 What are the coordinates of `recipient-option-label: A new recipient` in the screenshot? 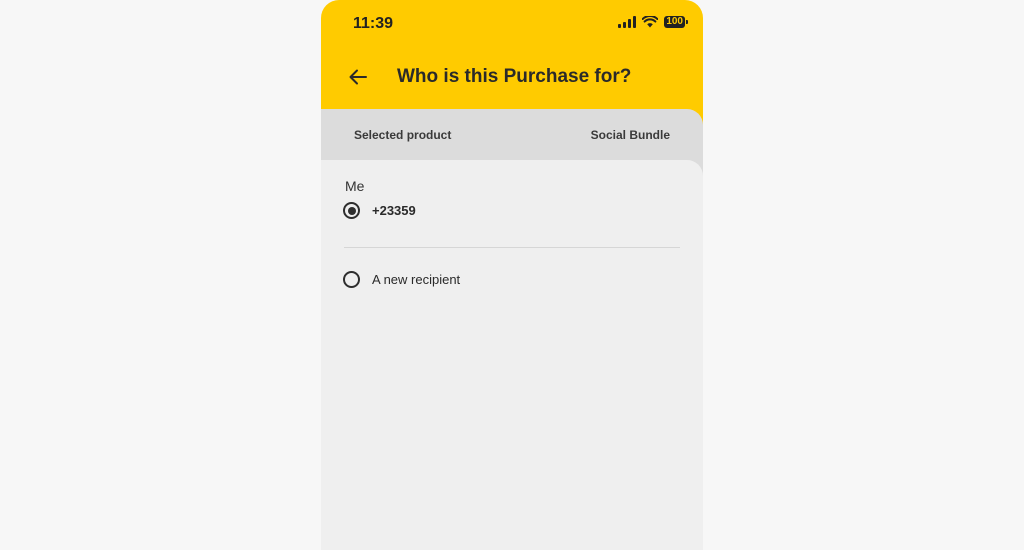 It's located at (416, 279).